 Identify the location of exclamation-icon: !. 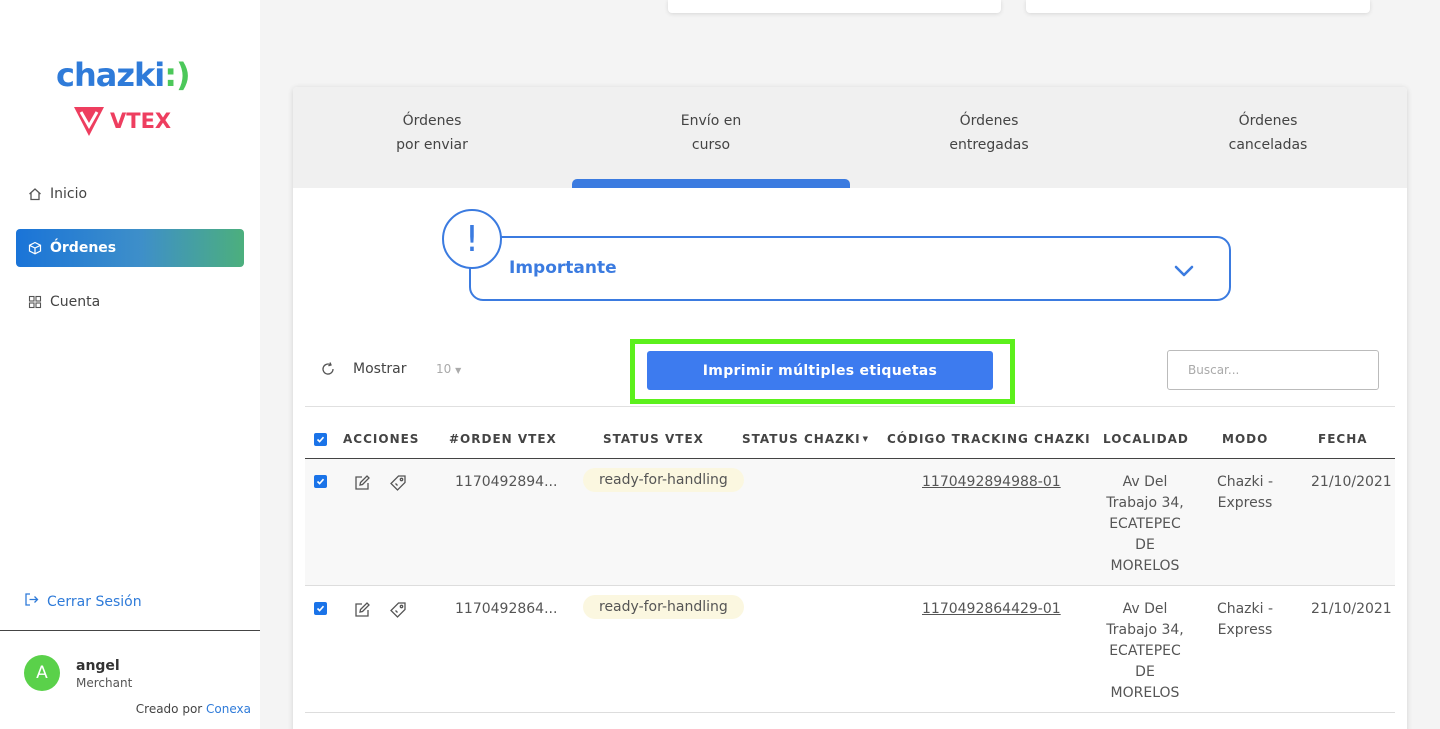
(472, 239).